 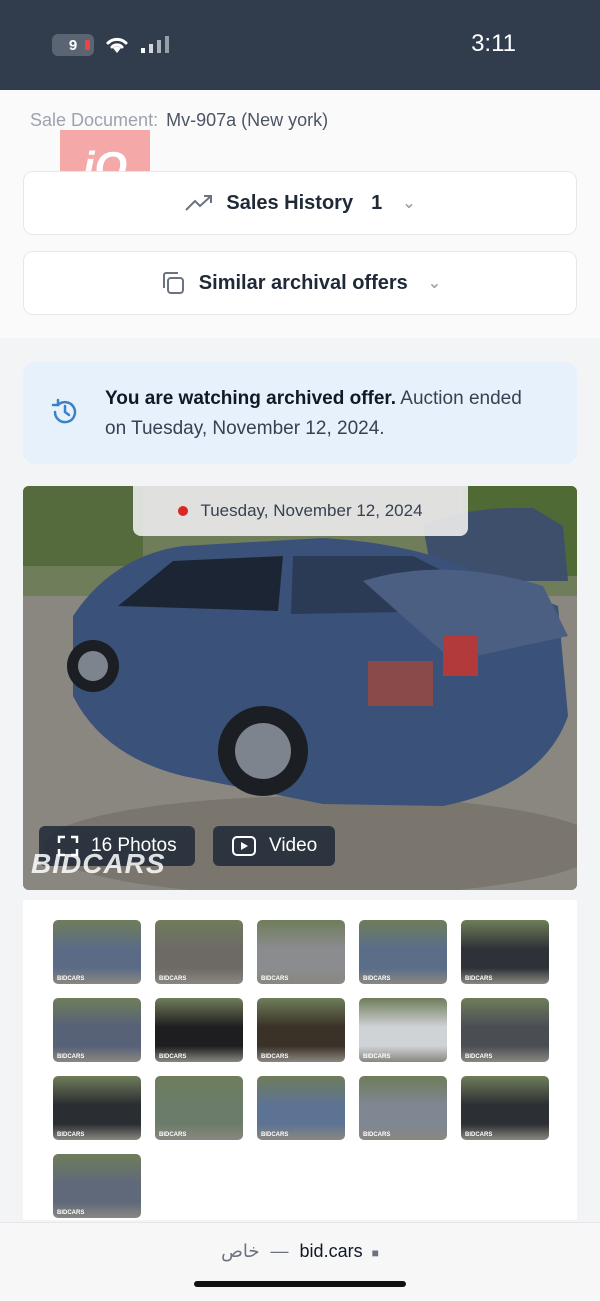 I want to click on similar-offers-label: Similar archival offers, so click(x=303, y=282).